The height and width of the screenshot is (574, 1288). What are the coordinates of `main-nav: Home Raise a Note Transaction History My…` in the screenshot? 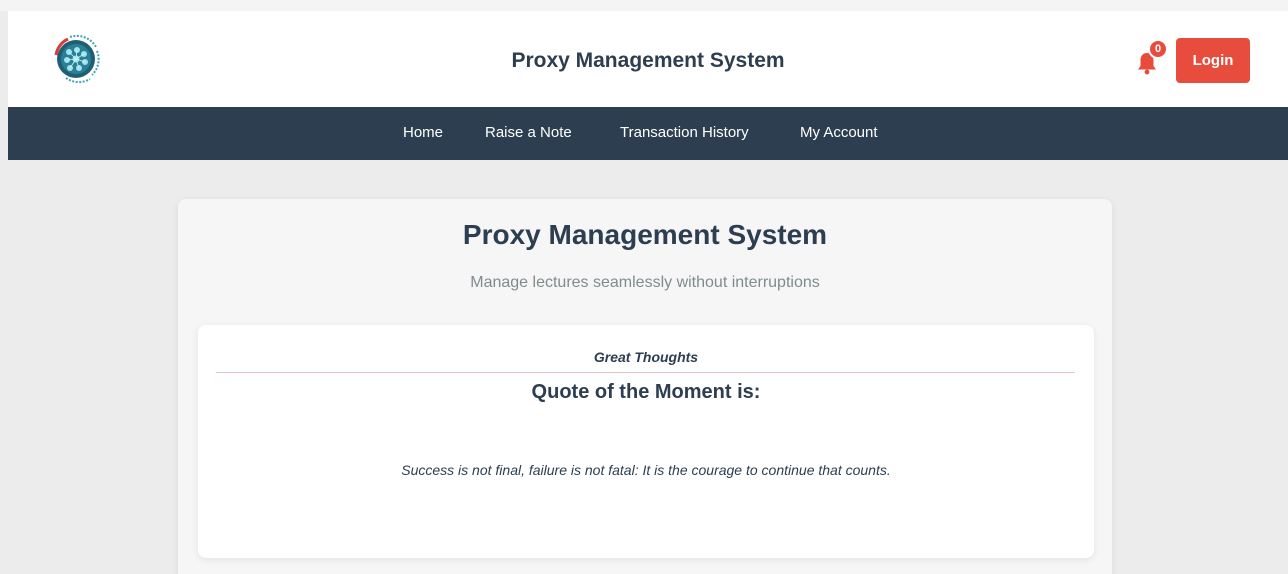 It's located at (648, 133).